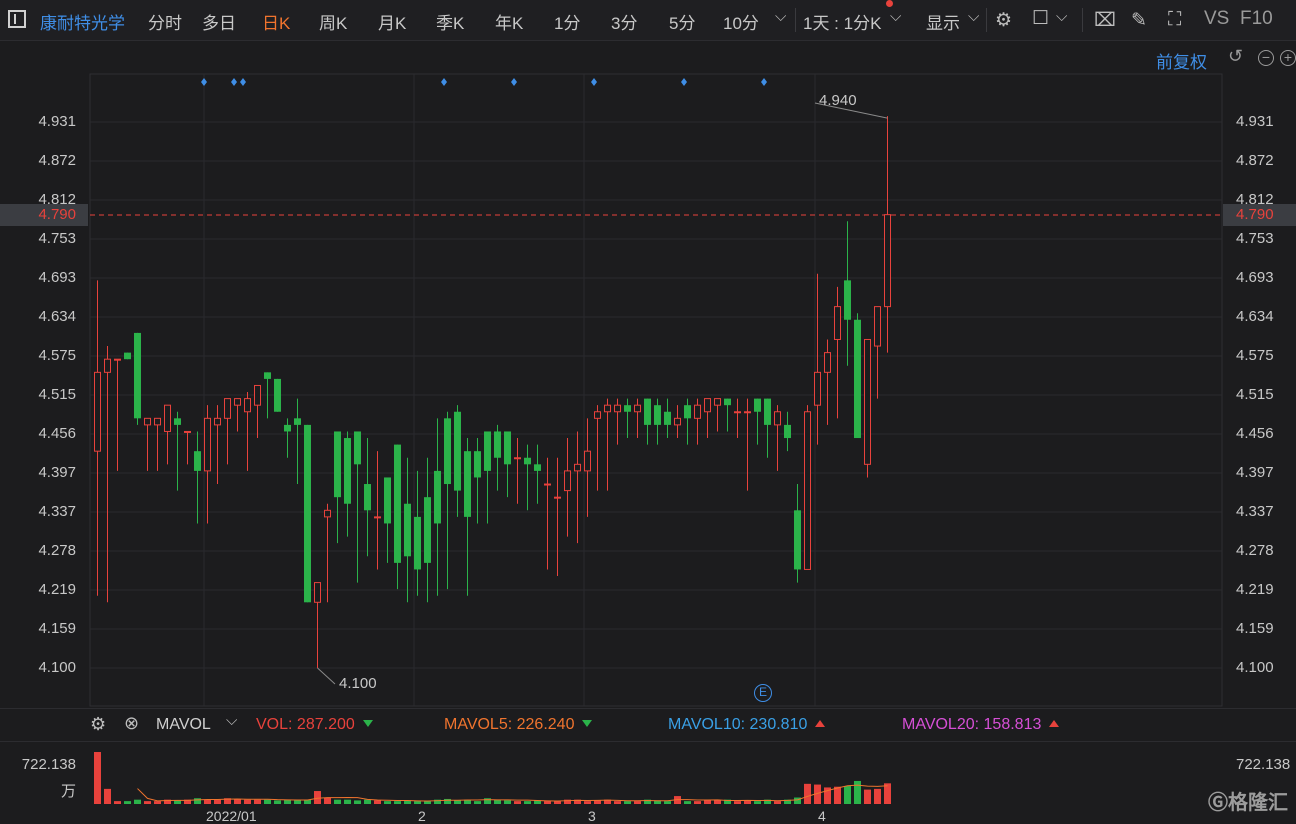 This screenshot has height=824, width=1296. What do you see at coordinates (1003, 20) in the screenshot?
I see `settings-gear-icon: ⚙` at bounding box center [1003, 20].